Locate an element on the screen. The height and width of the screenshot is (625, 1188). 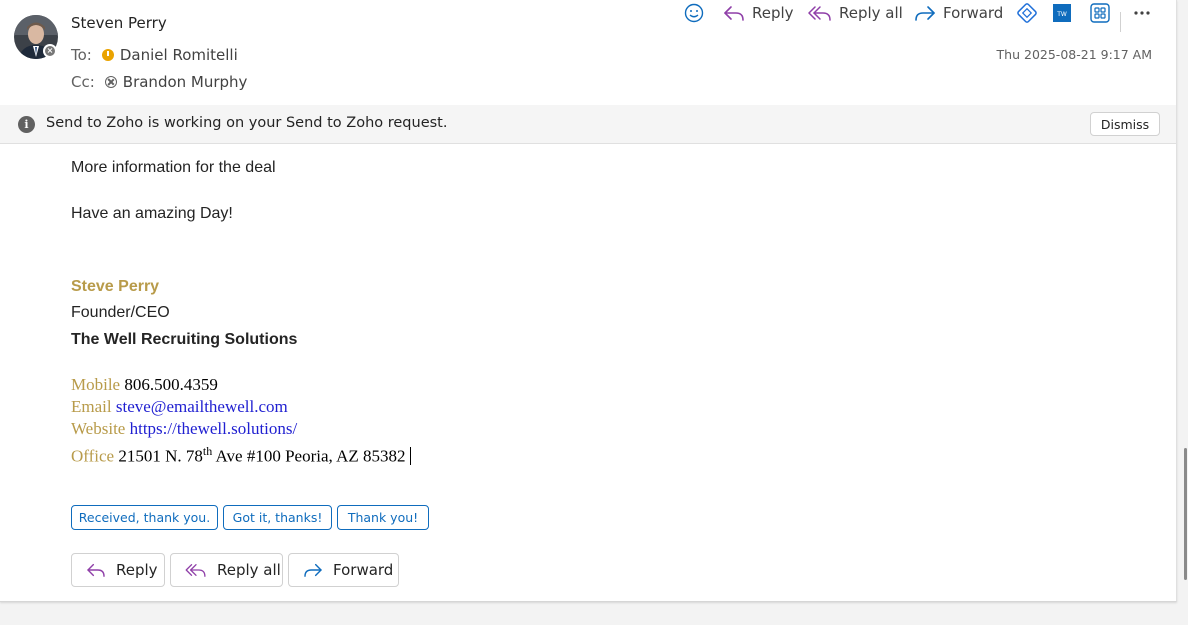
suggested-reply-2: Got it, thanks! is located at coordinates (277, 517).